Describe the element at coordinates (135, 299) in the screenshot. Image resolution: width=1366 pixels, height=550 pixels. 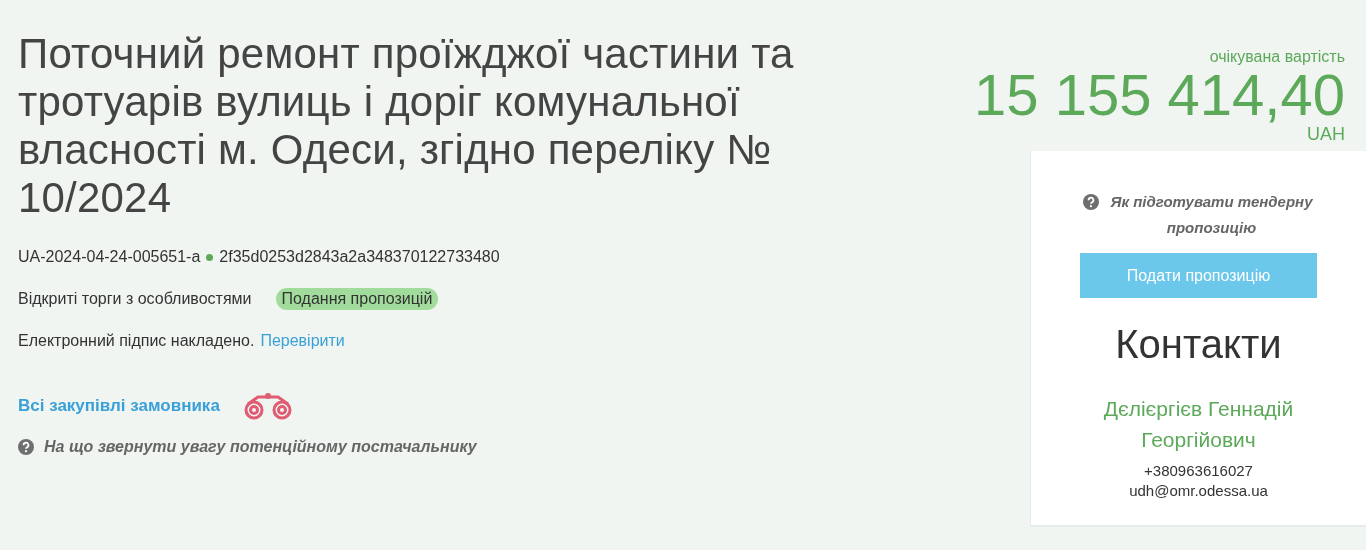
I see `procedure-type: Відкриті торги з особливостями` at that location.